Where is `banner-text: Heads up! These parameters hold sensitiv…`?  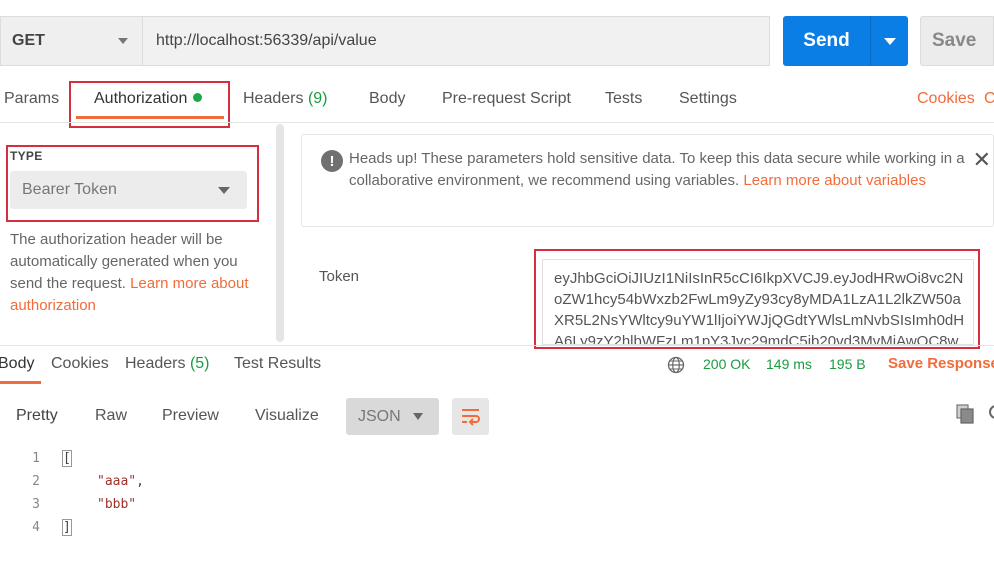 banner-text: Heads up! These parameters hold sensitiv… is located at coordinates (661, 170).